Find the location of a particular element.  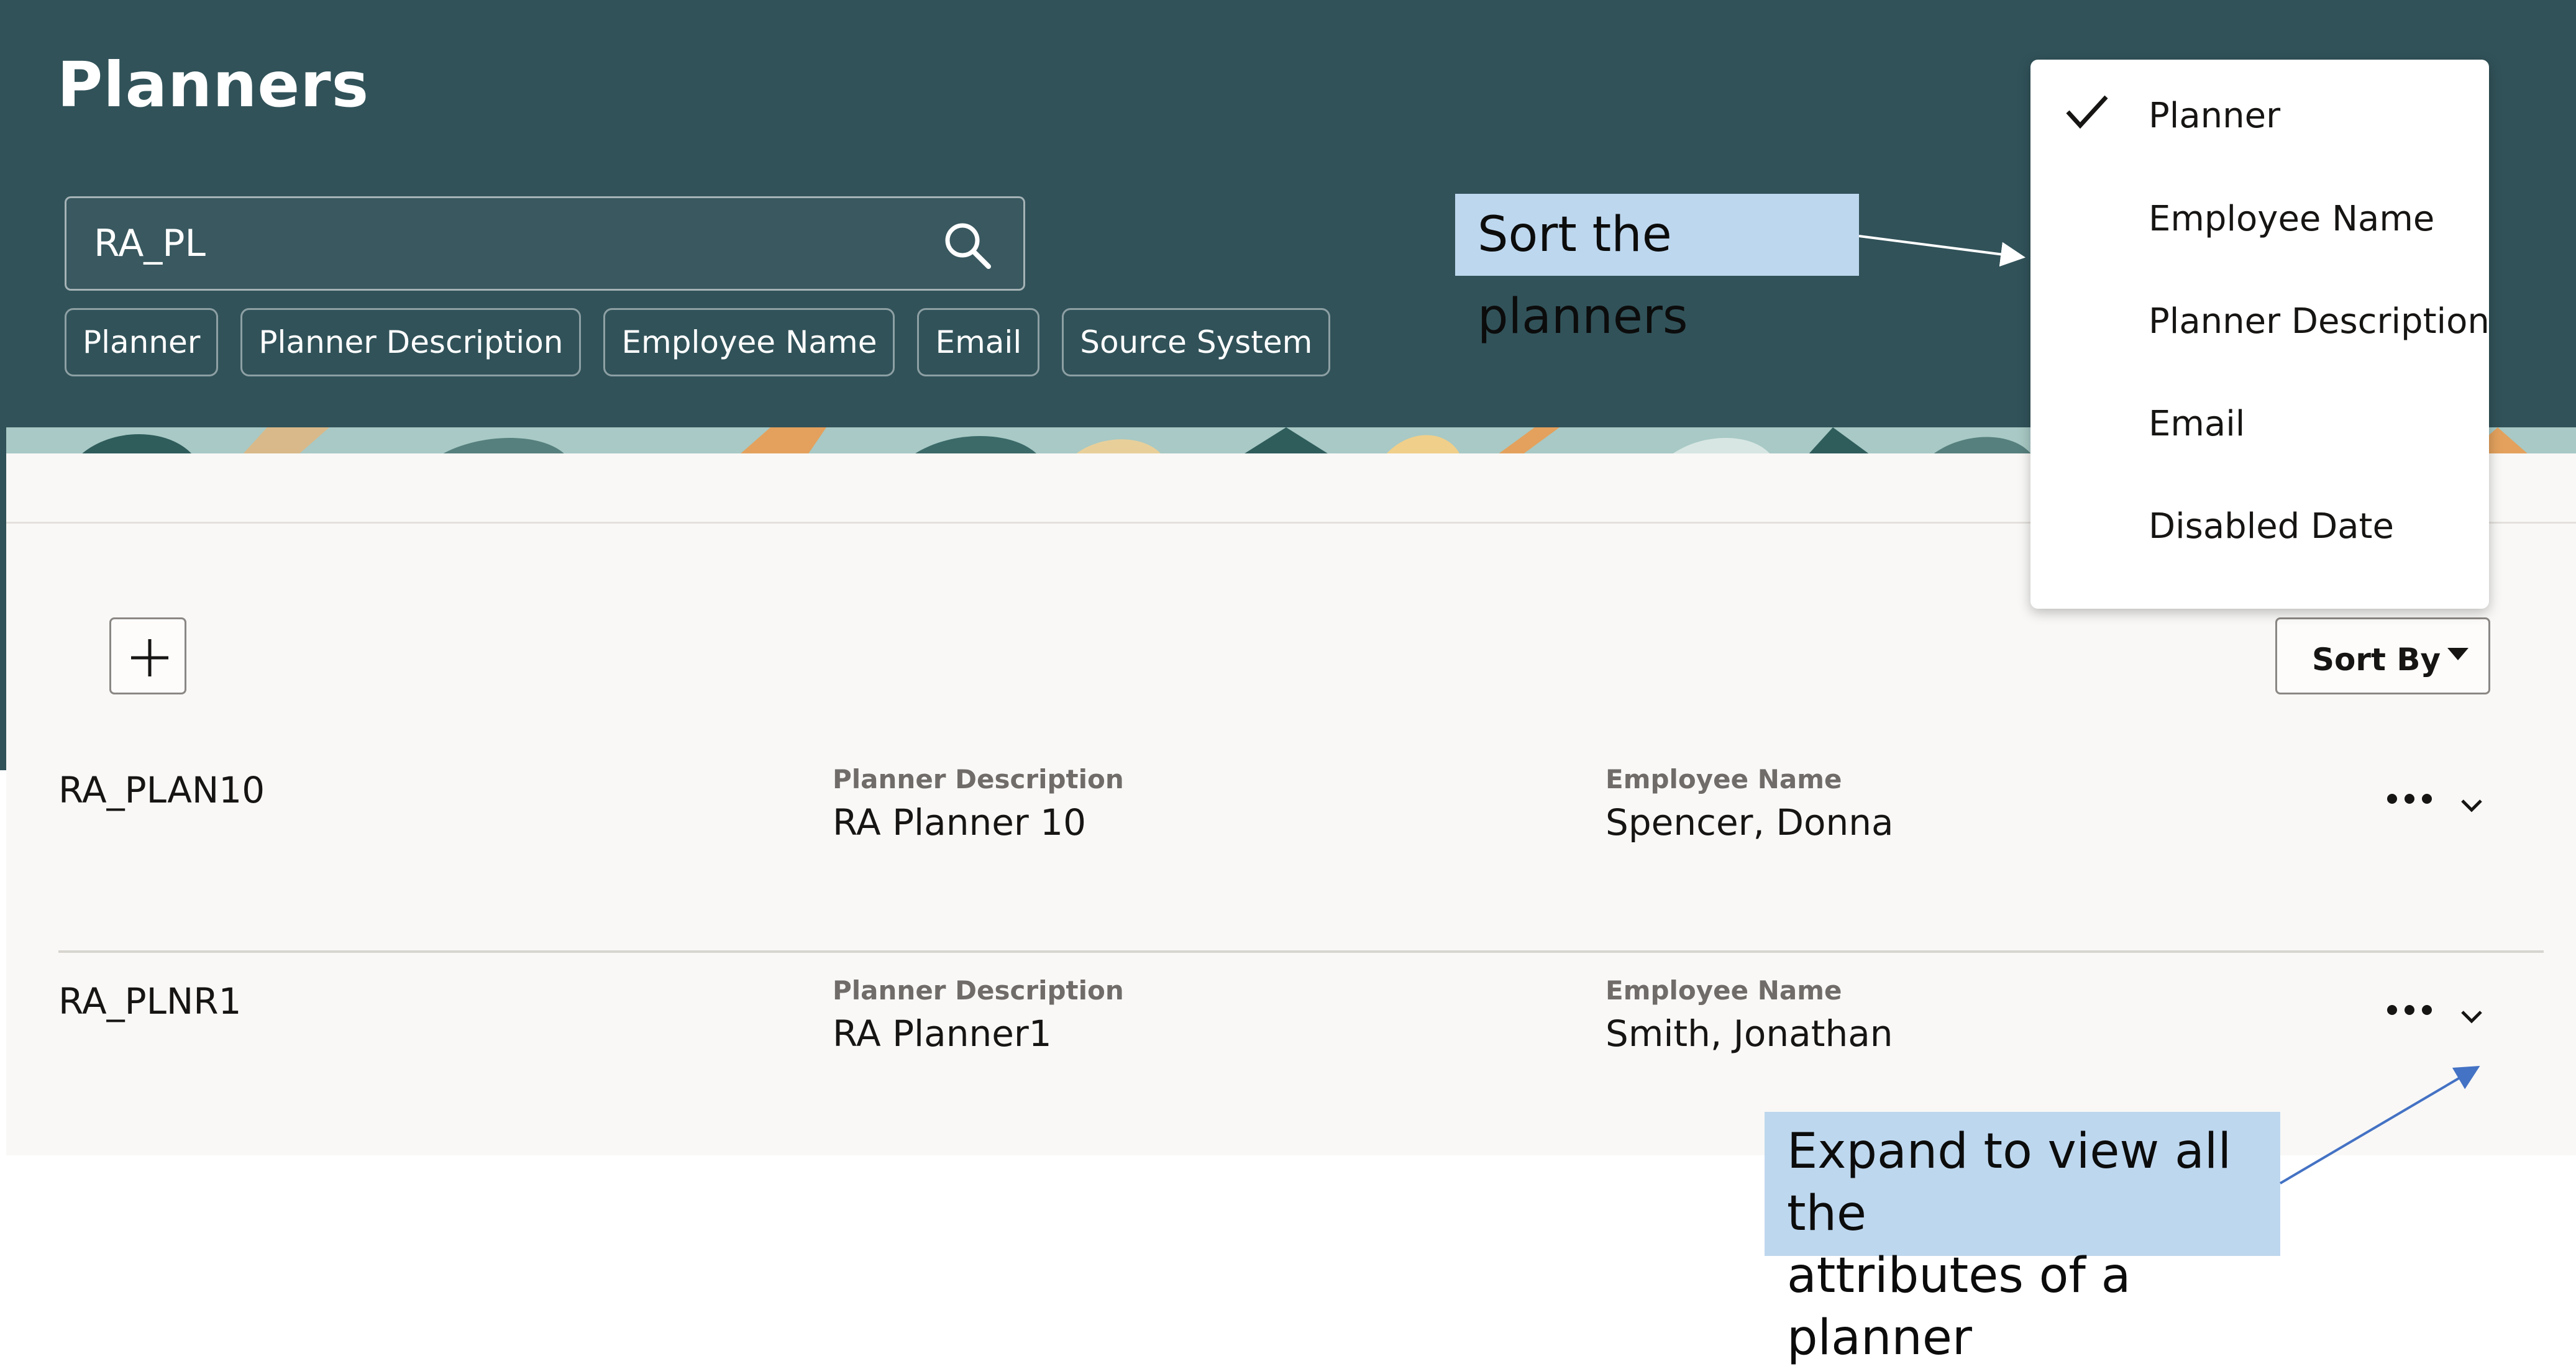

sort-option-label: Planner Description is located at coordinates (2319, 321).